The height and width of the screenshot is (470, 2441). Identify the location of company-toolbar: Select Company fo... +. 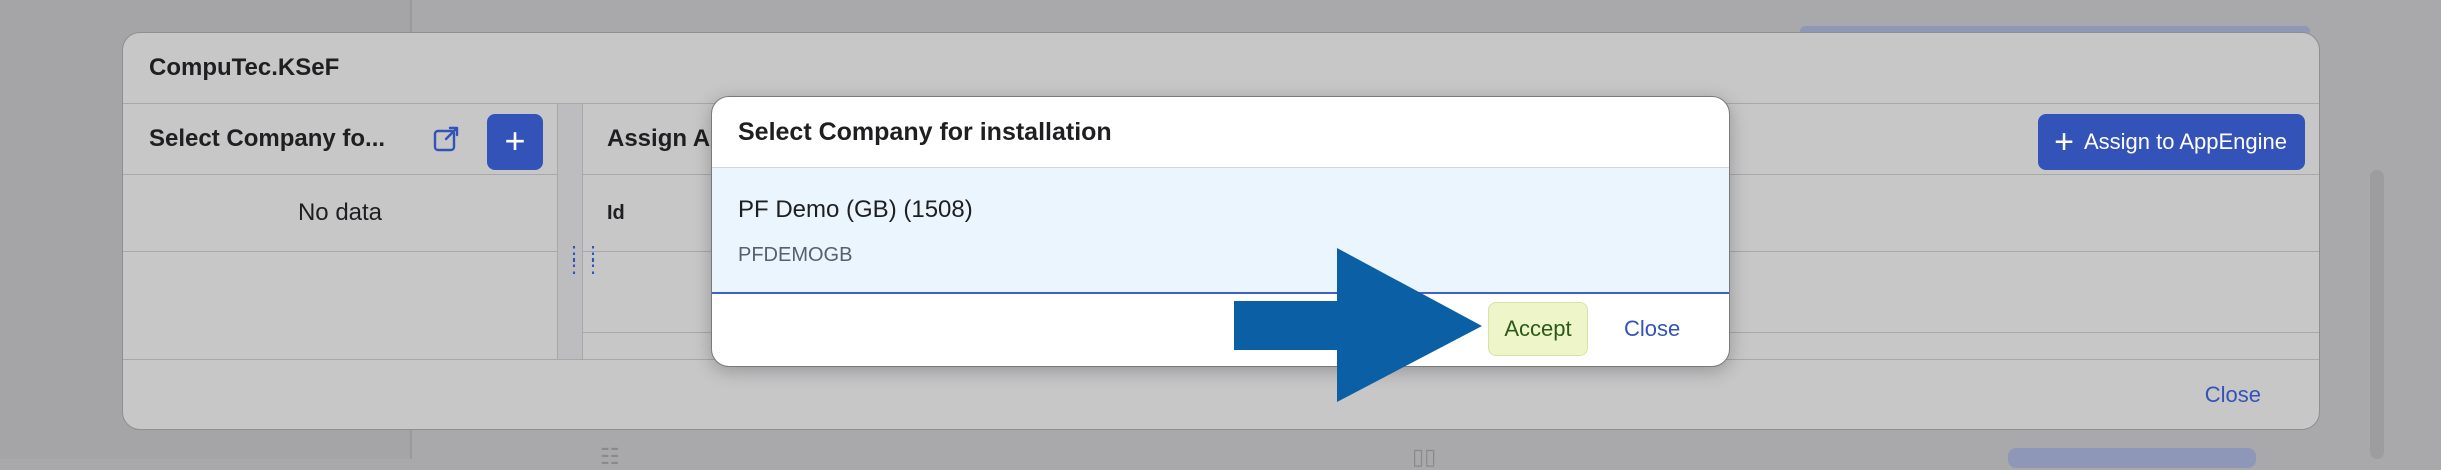
(340, 139).